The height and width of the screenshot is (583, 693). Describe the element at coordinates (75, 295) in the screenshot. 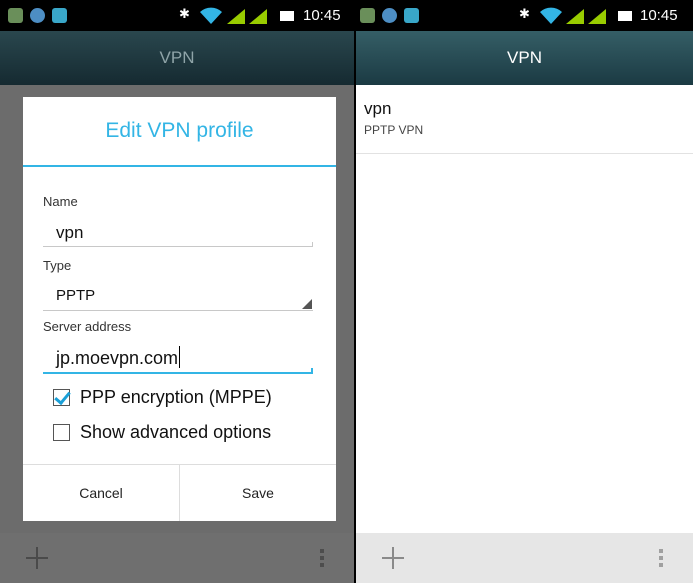

I see `type-dropdown: PPTP` at that location.